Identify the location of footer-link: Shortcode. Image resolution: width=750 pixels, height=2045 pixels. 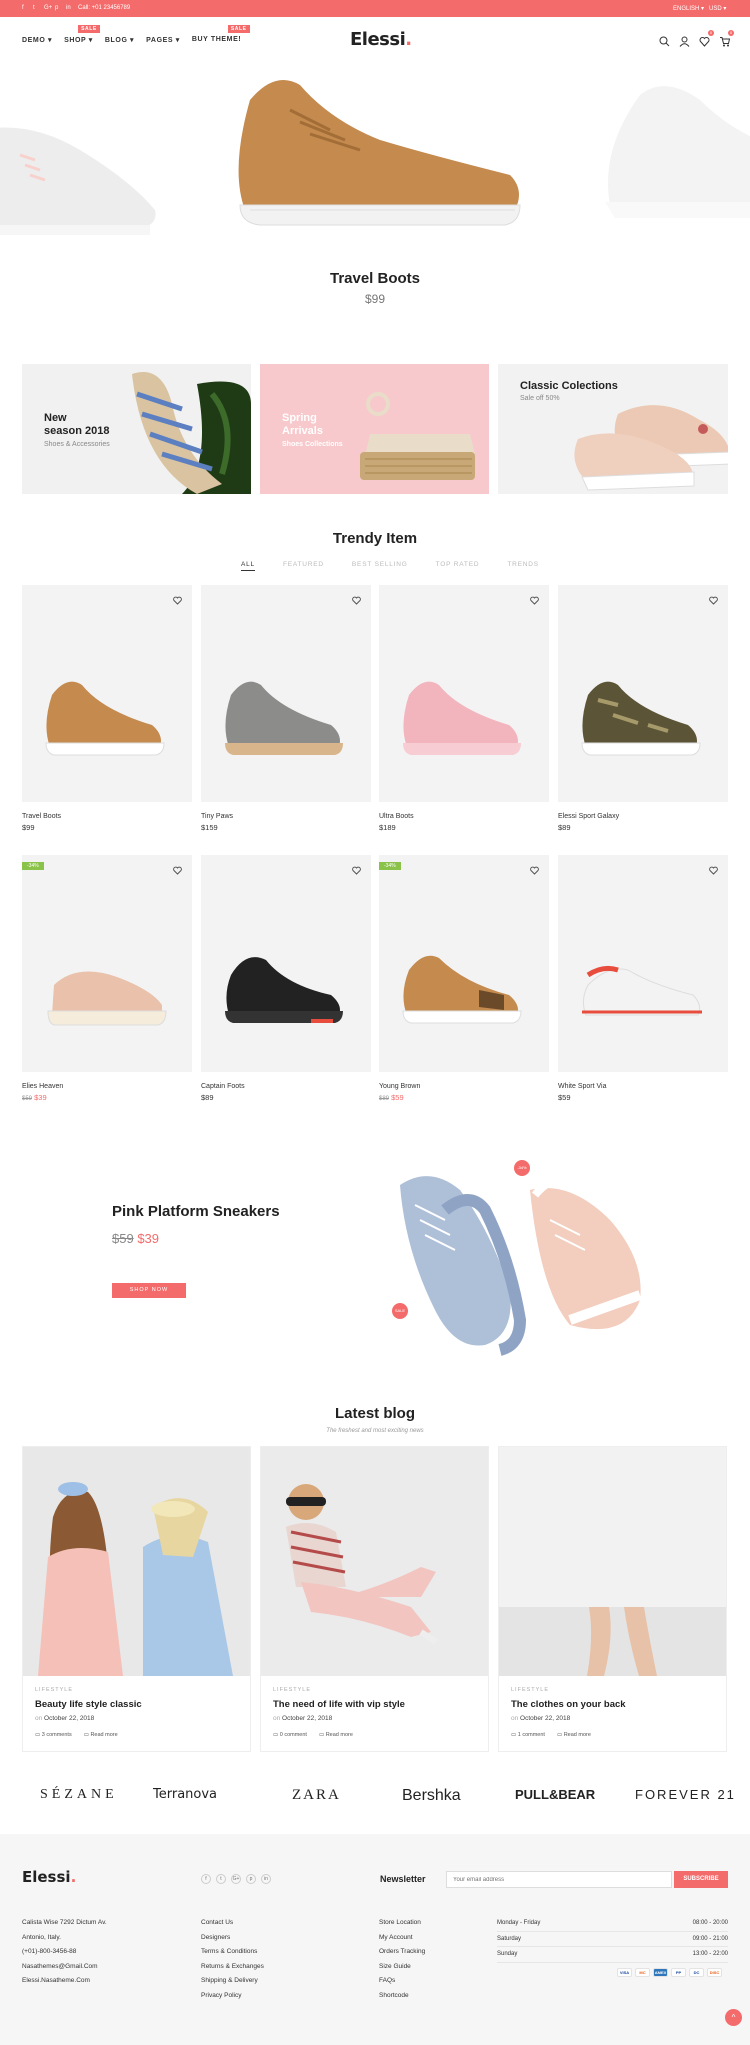
(402, 1996).